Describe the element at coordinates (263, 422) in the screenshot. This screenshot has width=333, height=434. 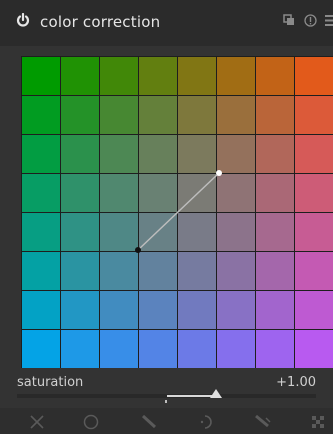
I see `draw-icon` at that location.